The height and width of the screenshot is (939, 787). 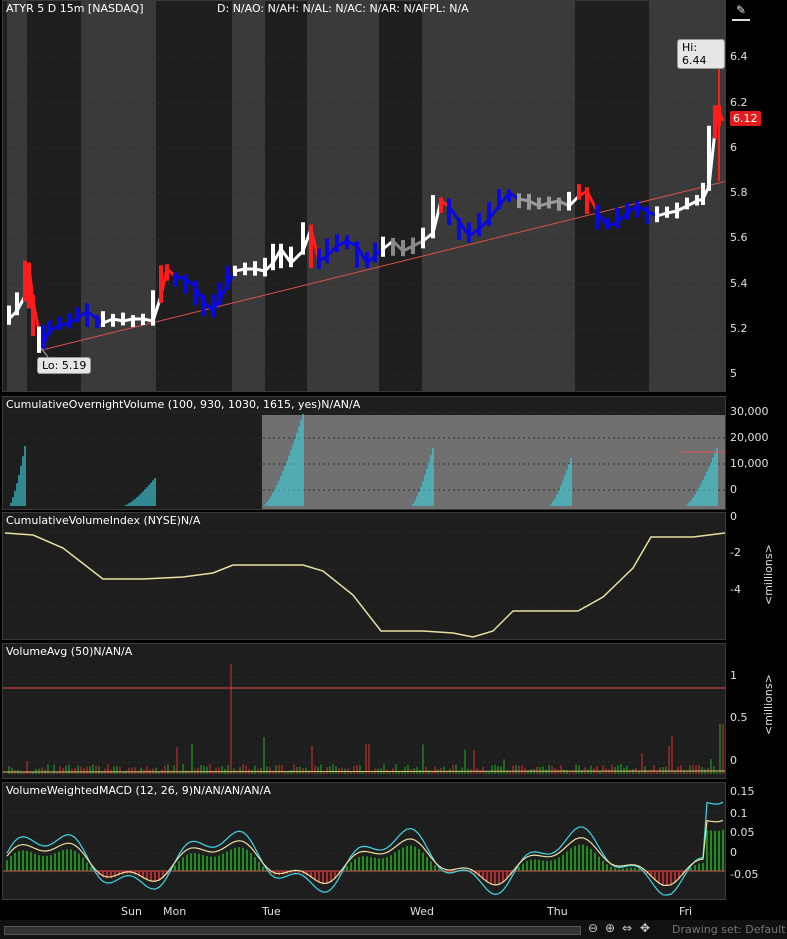 What do you see at coordinates (292, 930) in the screenshot?
I see `horizontal-scrollbar` at bounding box center [292, 930].